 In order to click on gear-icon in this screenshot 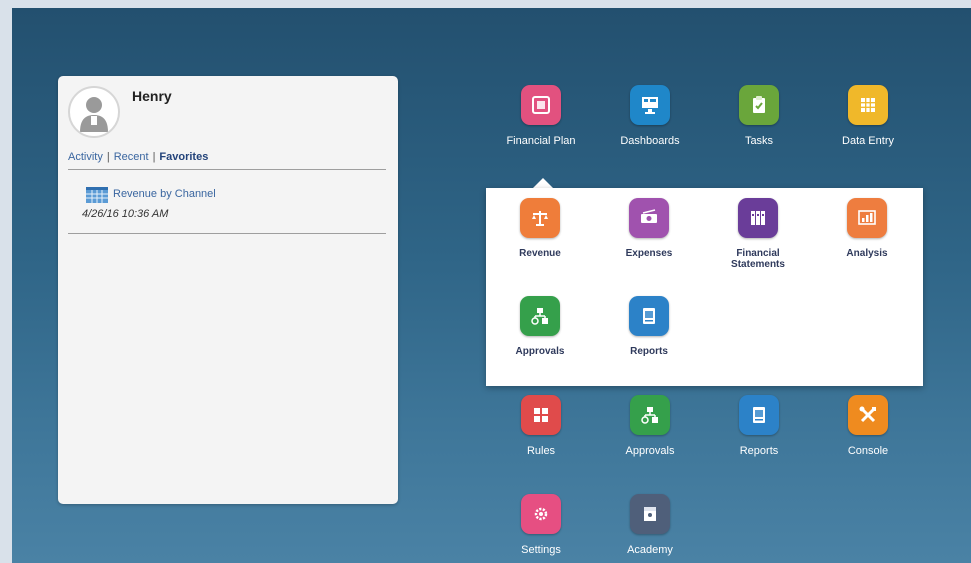, I will do `click(541, 514)`.